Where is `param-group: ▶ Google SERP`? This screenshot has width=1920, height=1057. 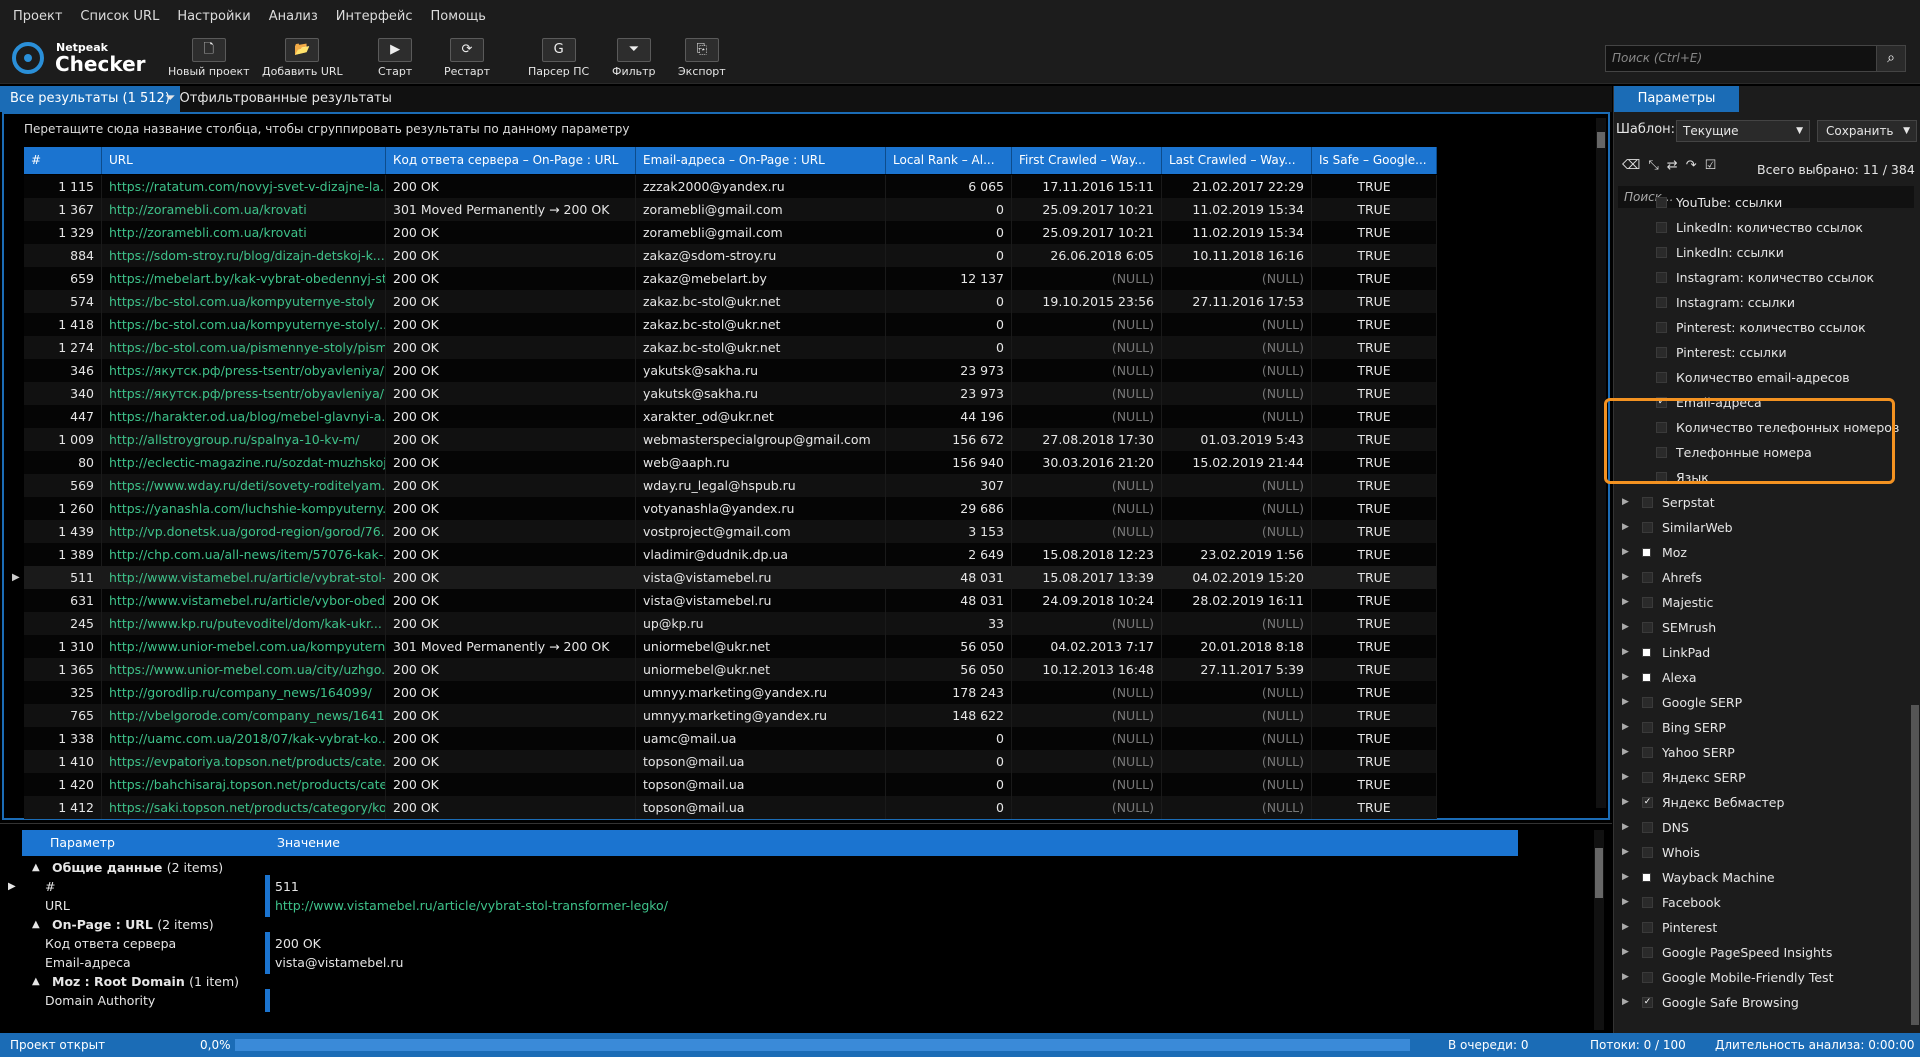 param-group: ▶ Google SERP is located at coordinates (1761, 702).